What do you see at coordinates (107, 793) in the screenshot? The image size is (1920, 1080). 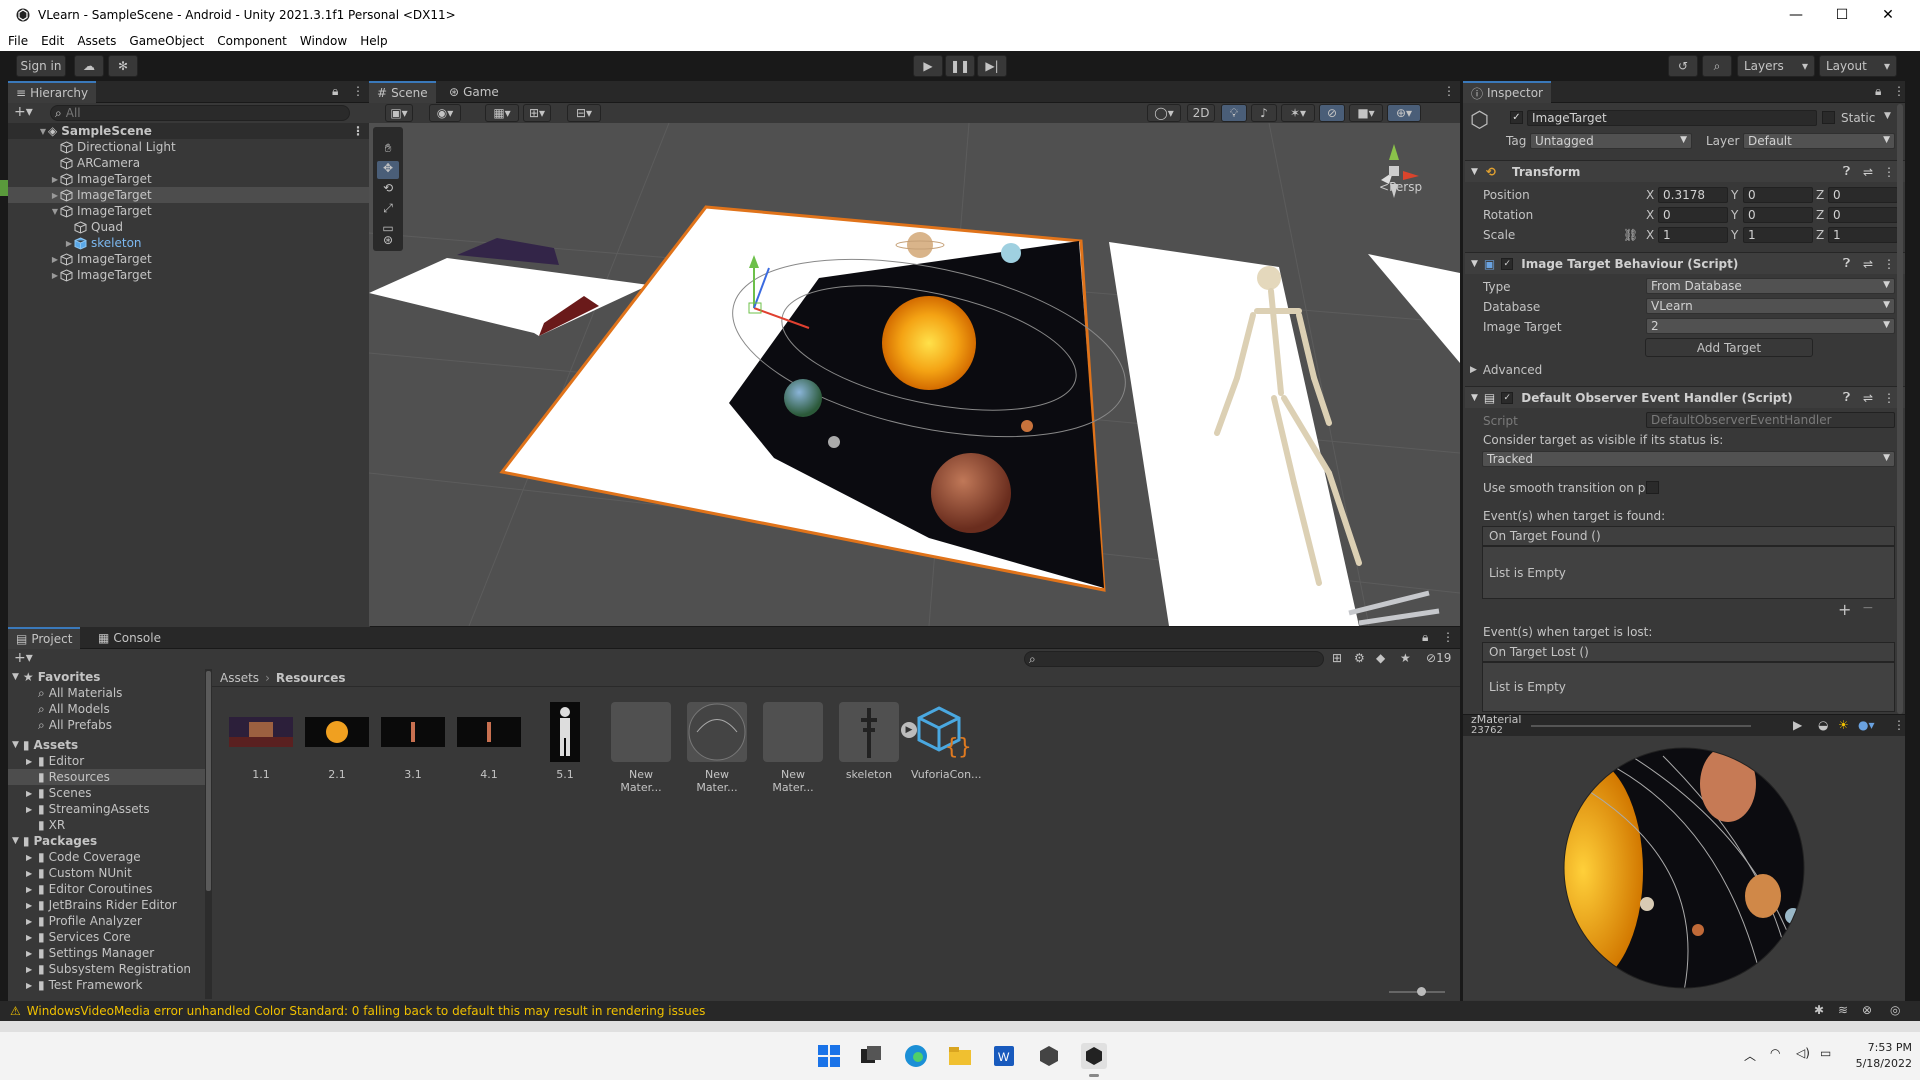 I see `tree-item-scenes: ▶ ▮ Scenes` at bounding box center [107, 793].